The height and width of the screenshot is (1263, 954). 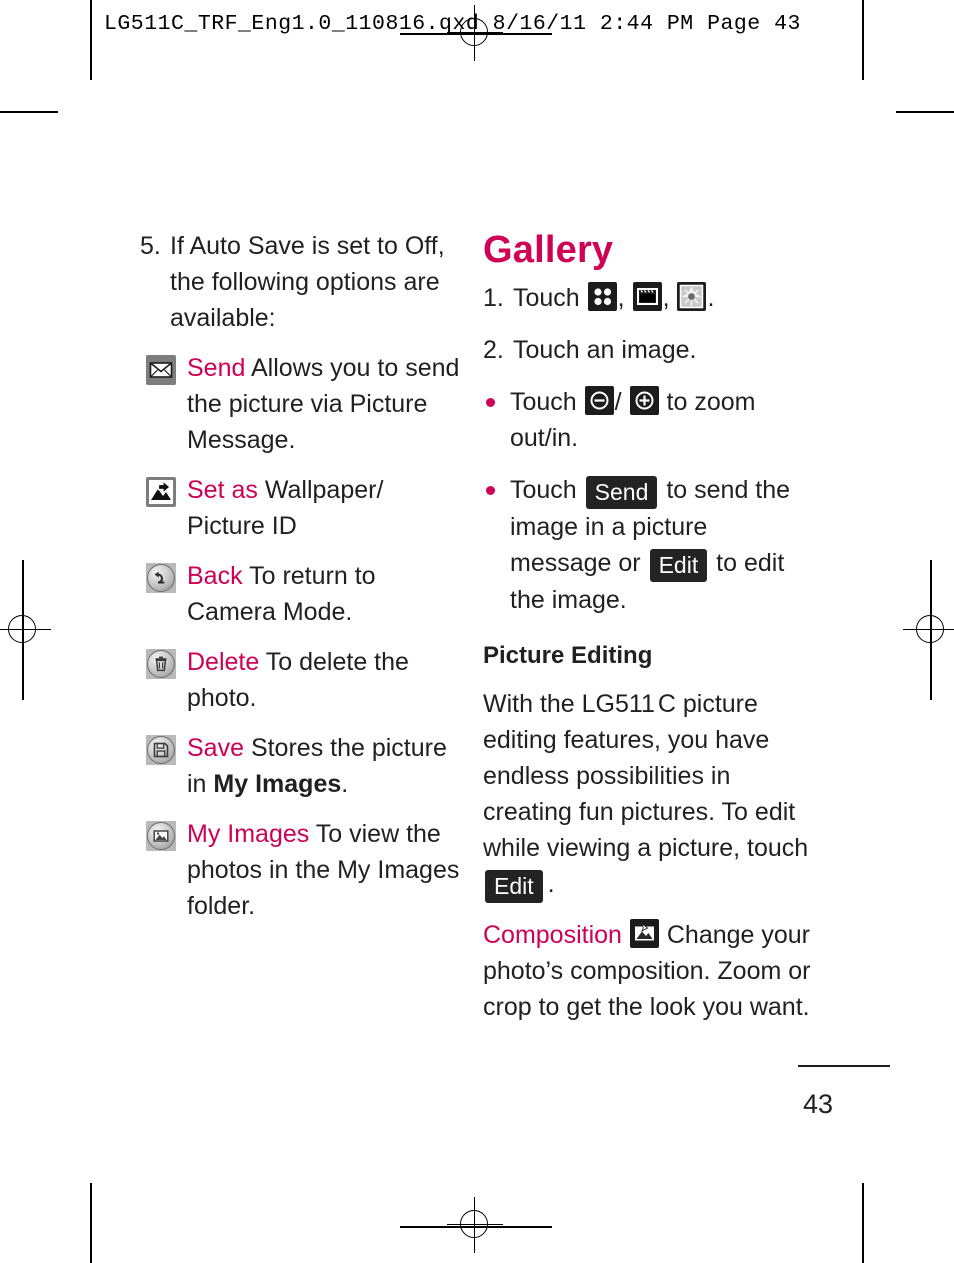 I want to click on option-delete: Delete To delete the photo., so click(x=300, y=680).